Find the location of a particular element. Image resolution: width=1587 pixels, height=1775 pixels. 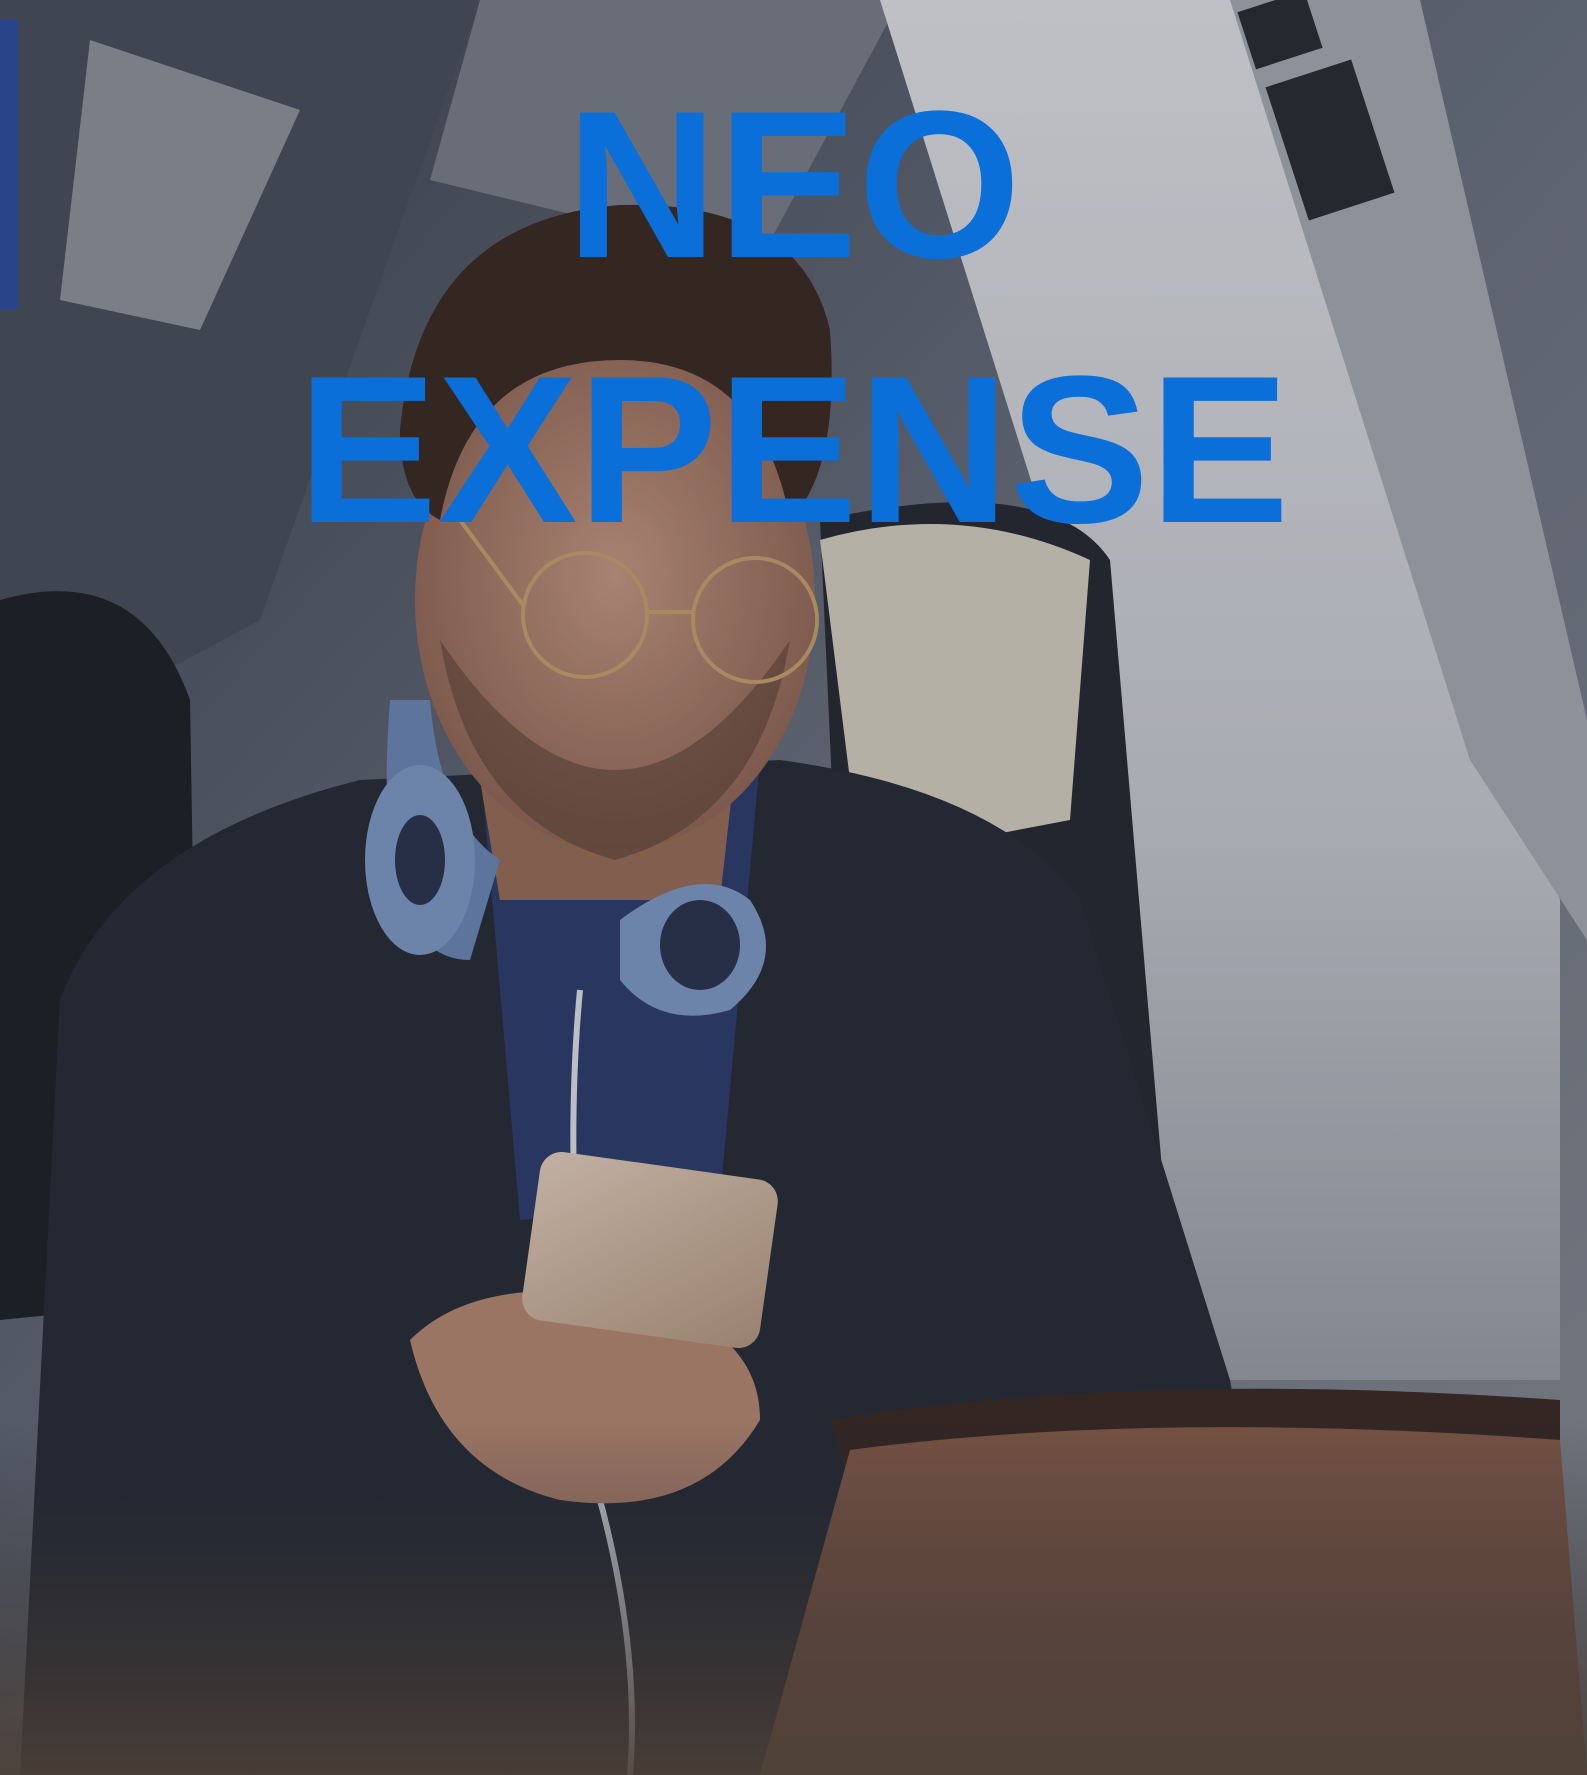

hero-title-line-2: EXPENSE is located at coordinates (793, 449).